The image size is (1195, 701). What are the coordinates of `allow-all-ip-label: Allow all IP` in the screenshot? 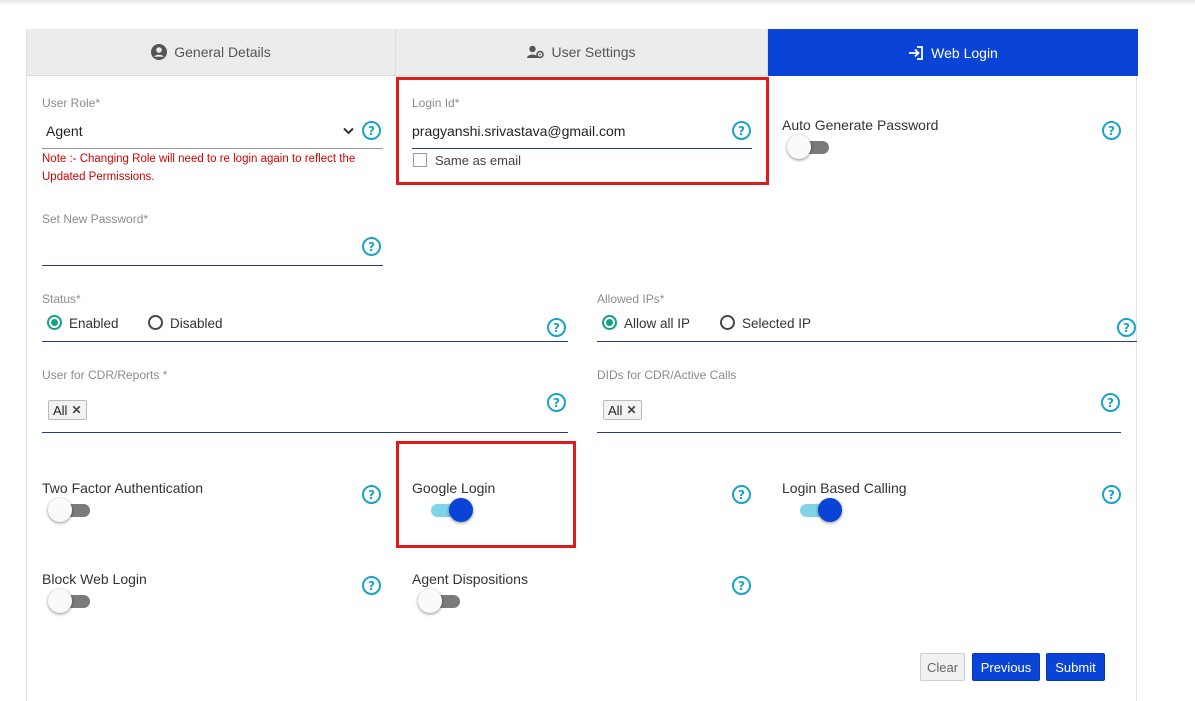 It's located at (657, 323).